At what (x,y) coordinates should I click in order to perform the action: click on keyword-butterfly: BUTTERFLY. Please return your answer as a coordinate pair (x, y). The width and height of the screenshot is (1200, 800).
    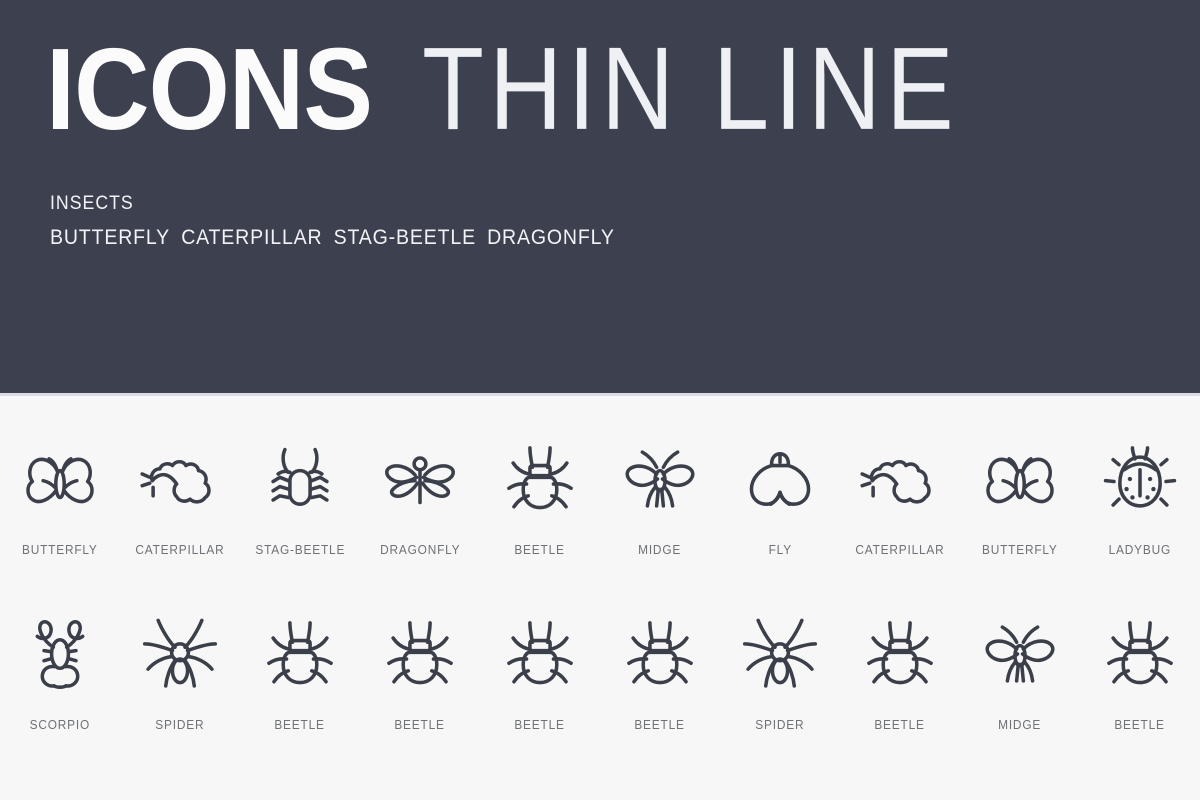
    Looking at the image, I should click on (110, 237).